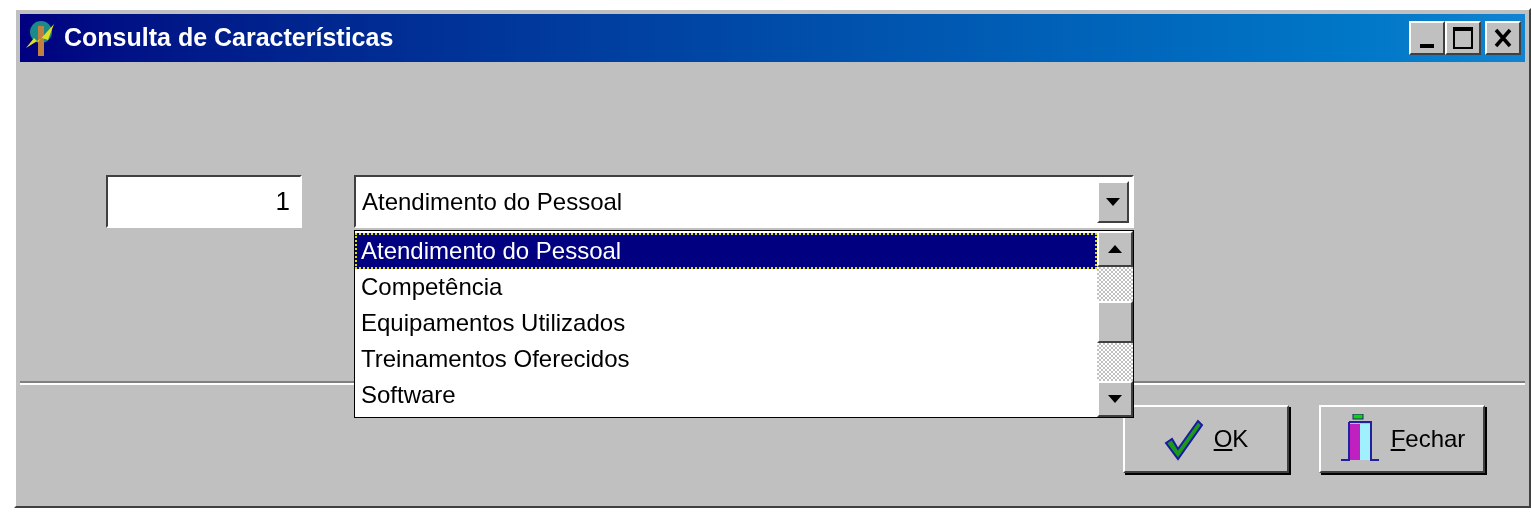  What do you see at coordinates (1183, 439) in the screenshot?
I see `checkmark-icon` at bounding box center [1183, 439].